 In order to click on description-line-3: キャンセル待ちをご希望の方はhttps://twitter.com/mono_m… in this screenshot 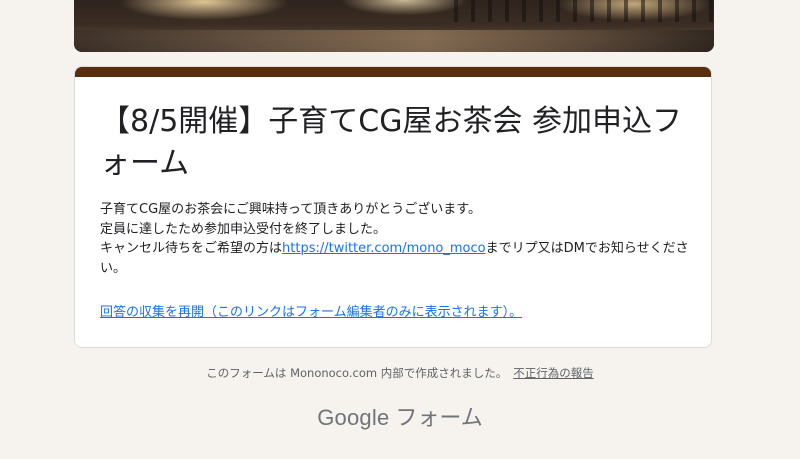, I will do `click(400, 258)`.